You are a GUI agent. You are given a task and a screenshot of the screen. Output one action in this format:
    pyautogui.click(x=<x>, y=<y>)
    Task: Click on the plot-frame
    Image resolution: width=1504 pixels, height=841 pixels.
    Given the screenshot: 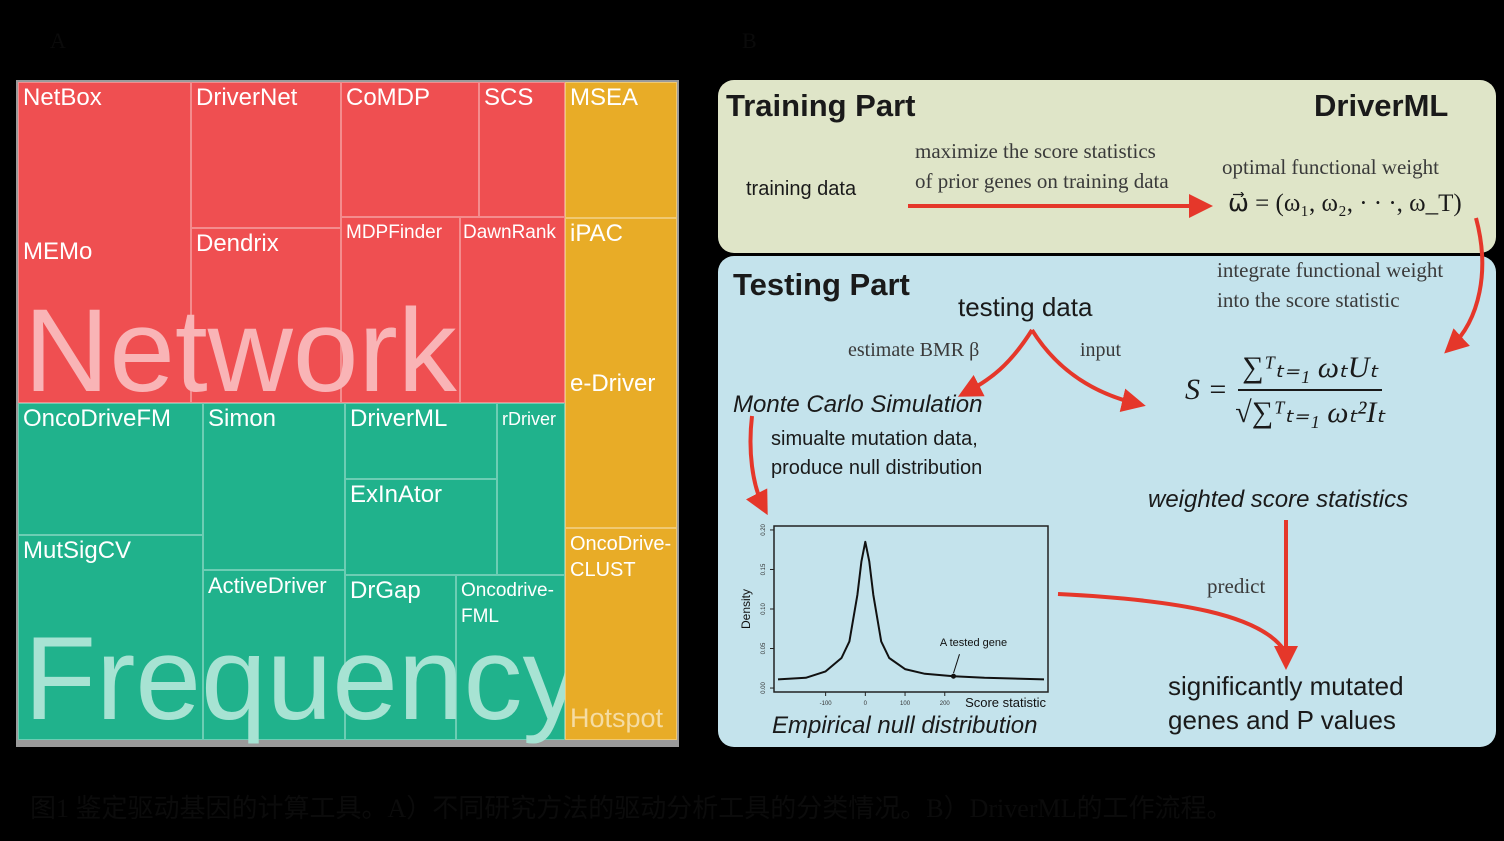 What is the action you would take?
    pyautogui.click(x=911, y=609)
    